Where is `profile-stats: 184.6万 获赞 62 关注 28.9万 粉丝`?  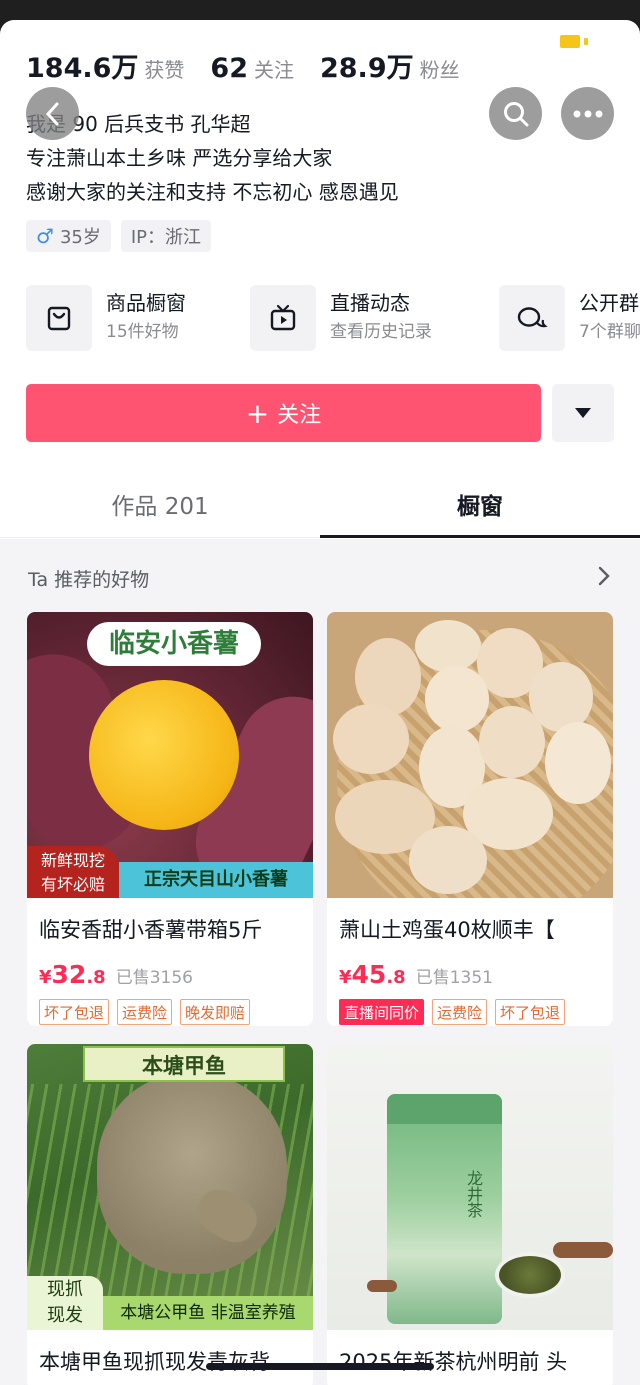 profile-stats: 184.6万 获赞 62 关注 28.9万 粉丝 is located at coordinates (256, 65).